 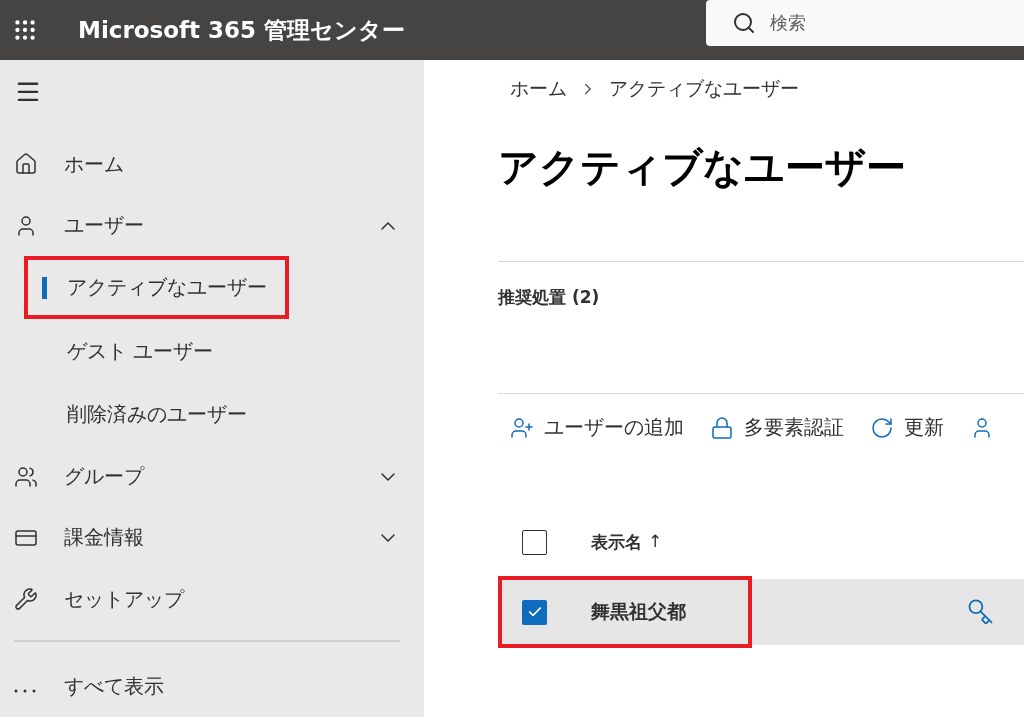 I want to click on show-all-item: すべて表示, so click(x=207, y=686).